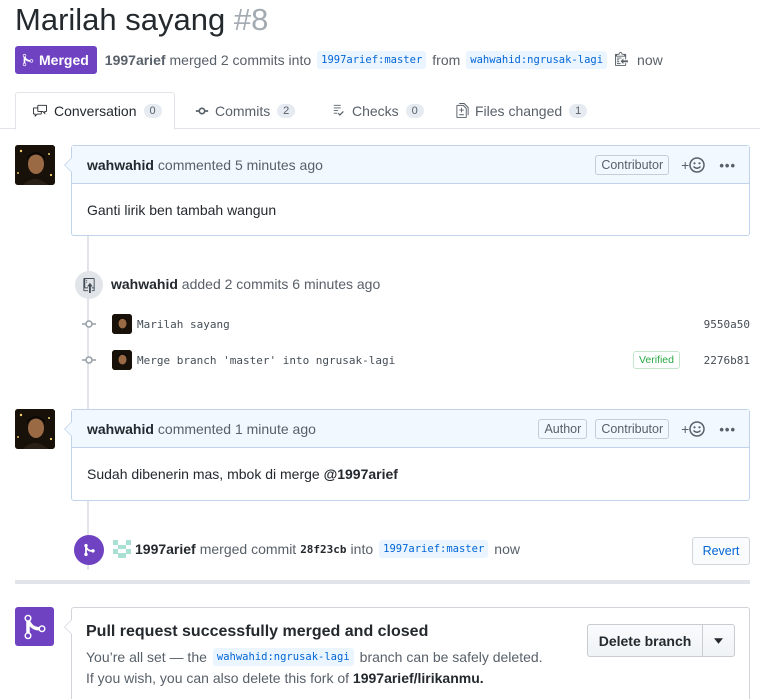  What do you see at coordinates (446, 60) in the screenshot?
I see `from-text: from` at bounding box center [446, 60].